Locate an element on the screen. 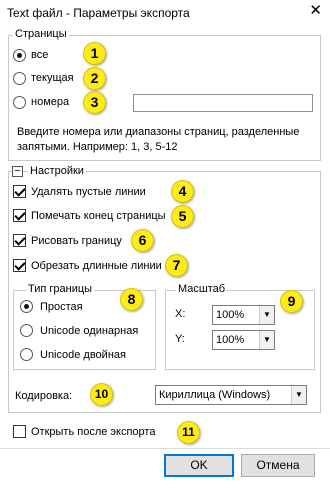 The image size is (330, 488). scale-y-label: Y: is located at coordinates (180, 339).